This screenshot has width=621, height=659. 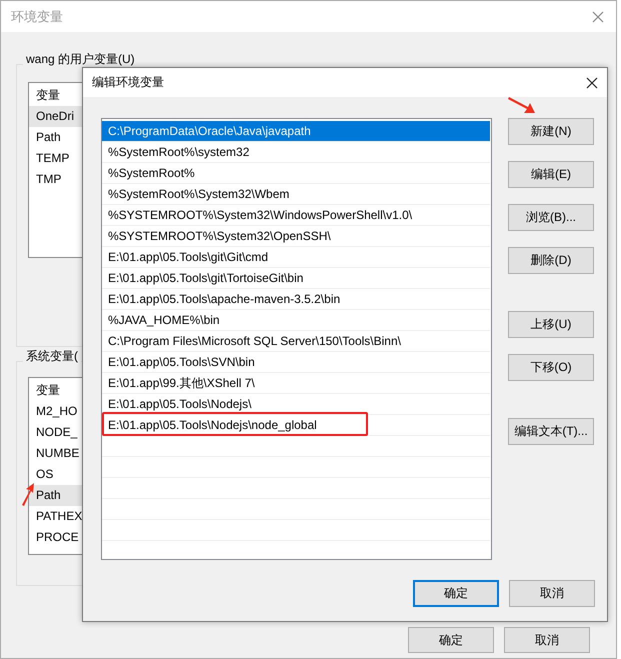 I want to click on entry-text: %JAVA_HOME%\bin, so click(x=164, y=320).